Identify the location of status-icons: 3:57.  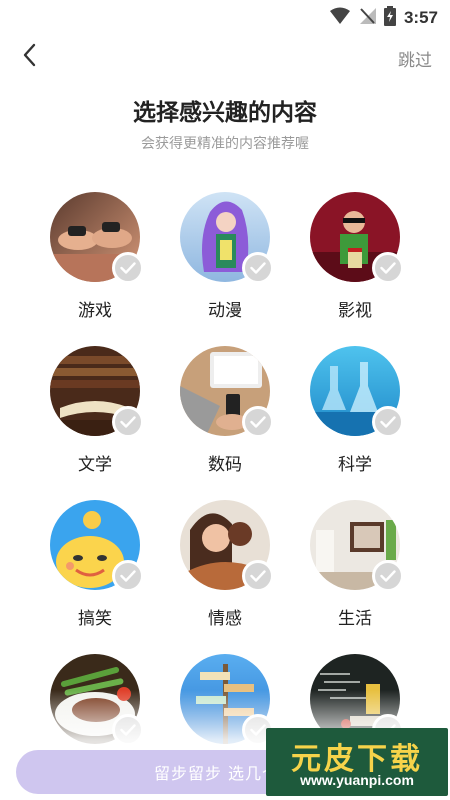
(383, 18).